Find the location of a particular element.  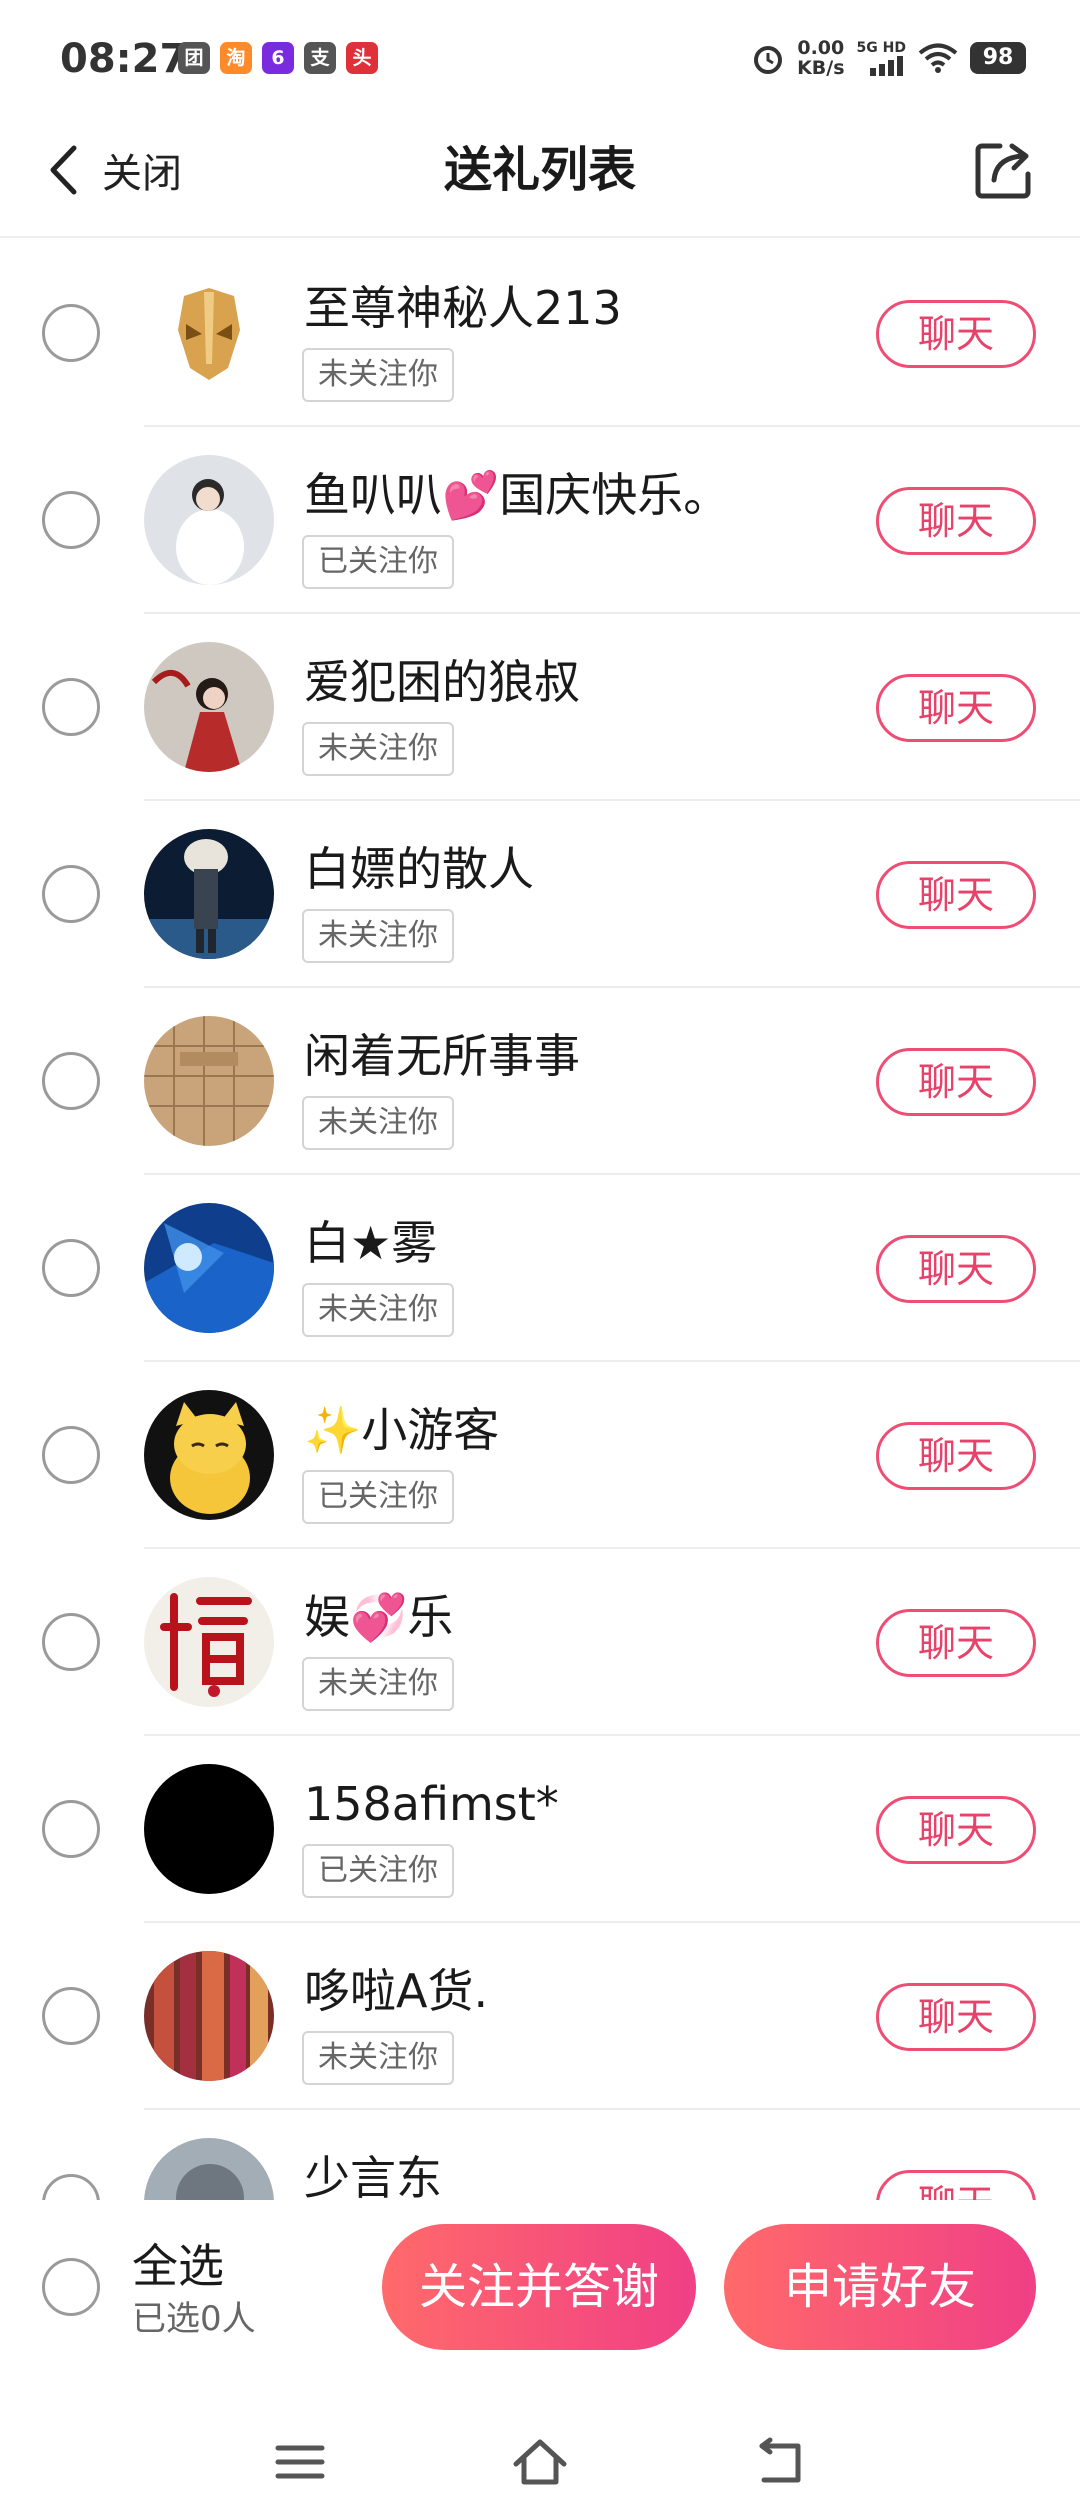

back-icon is located at coordinates (780, 2462).